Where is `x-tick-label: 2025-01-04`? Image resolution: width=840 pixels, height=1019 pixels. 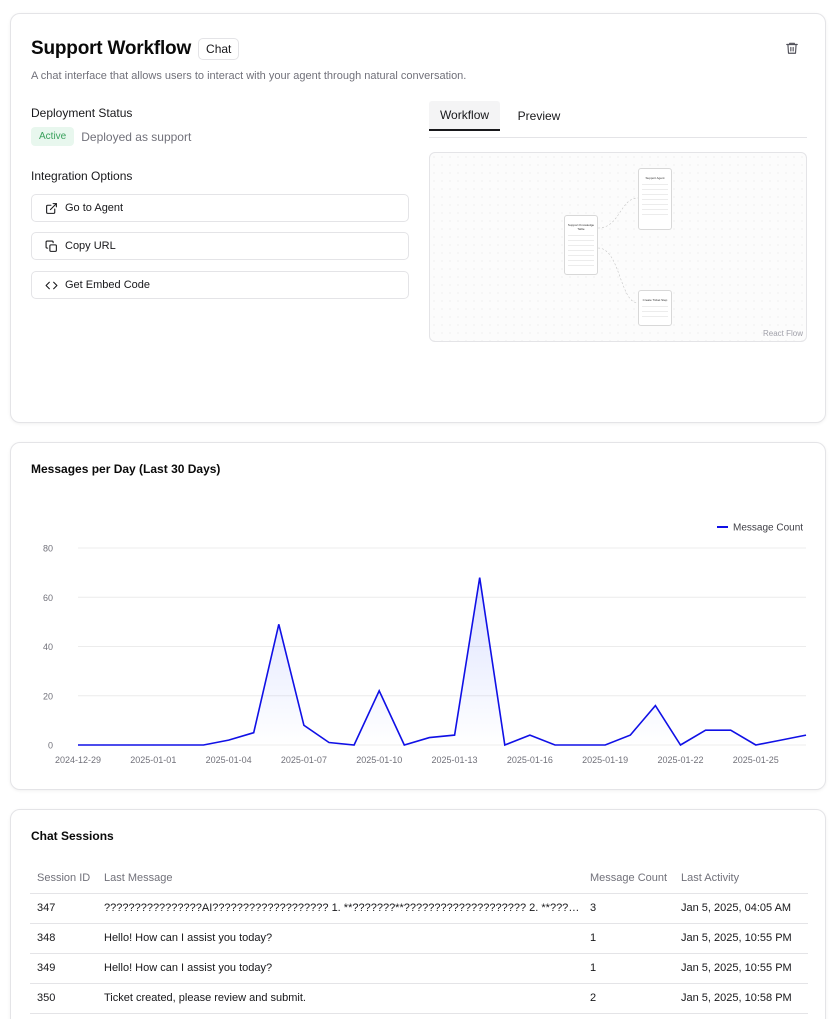
x-tick-label: 2025-01-04 is located at coordinates (229, 760).